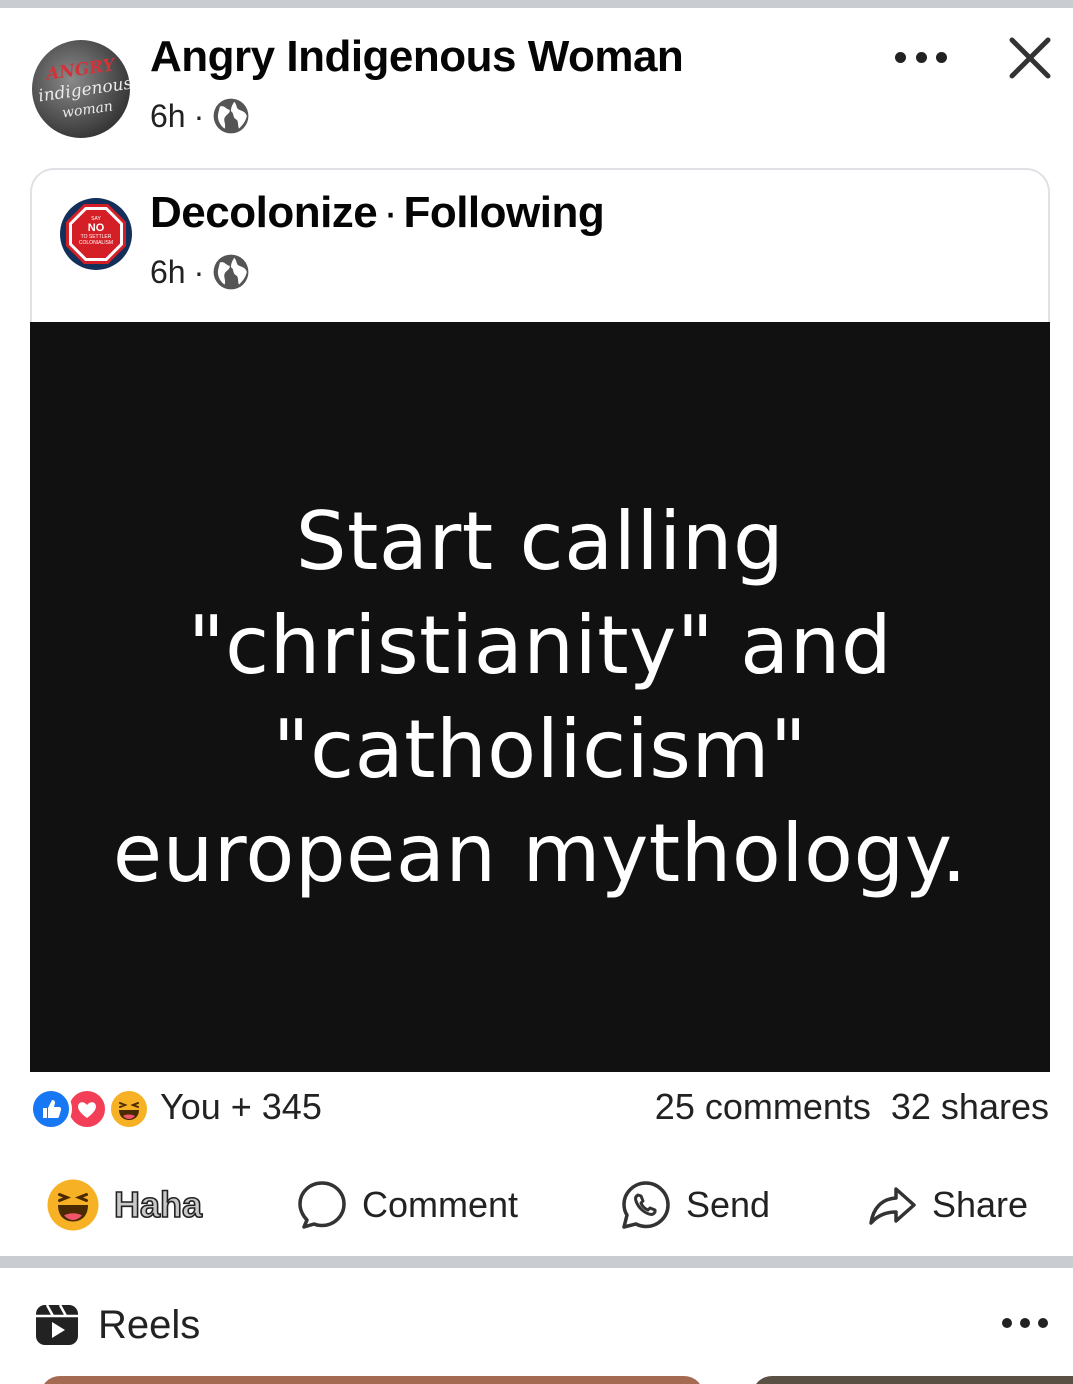  What do you see at coordinates (646, 1205) in the screenshot?
I see `whatsapp-icon` at bounding box center [646, 1205].